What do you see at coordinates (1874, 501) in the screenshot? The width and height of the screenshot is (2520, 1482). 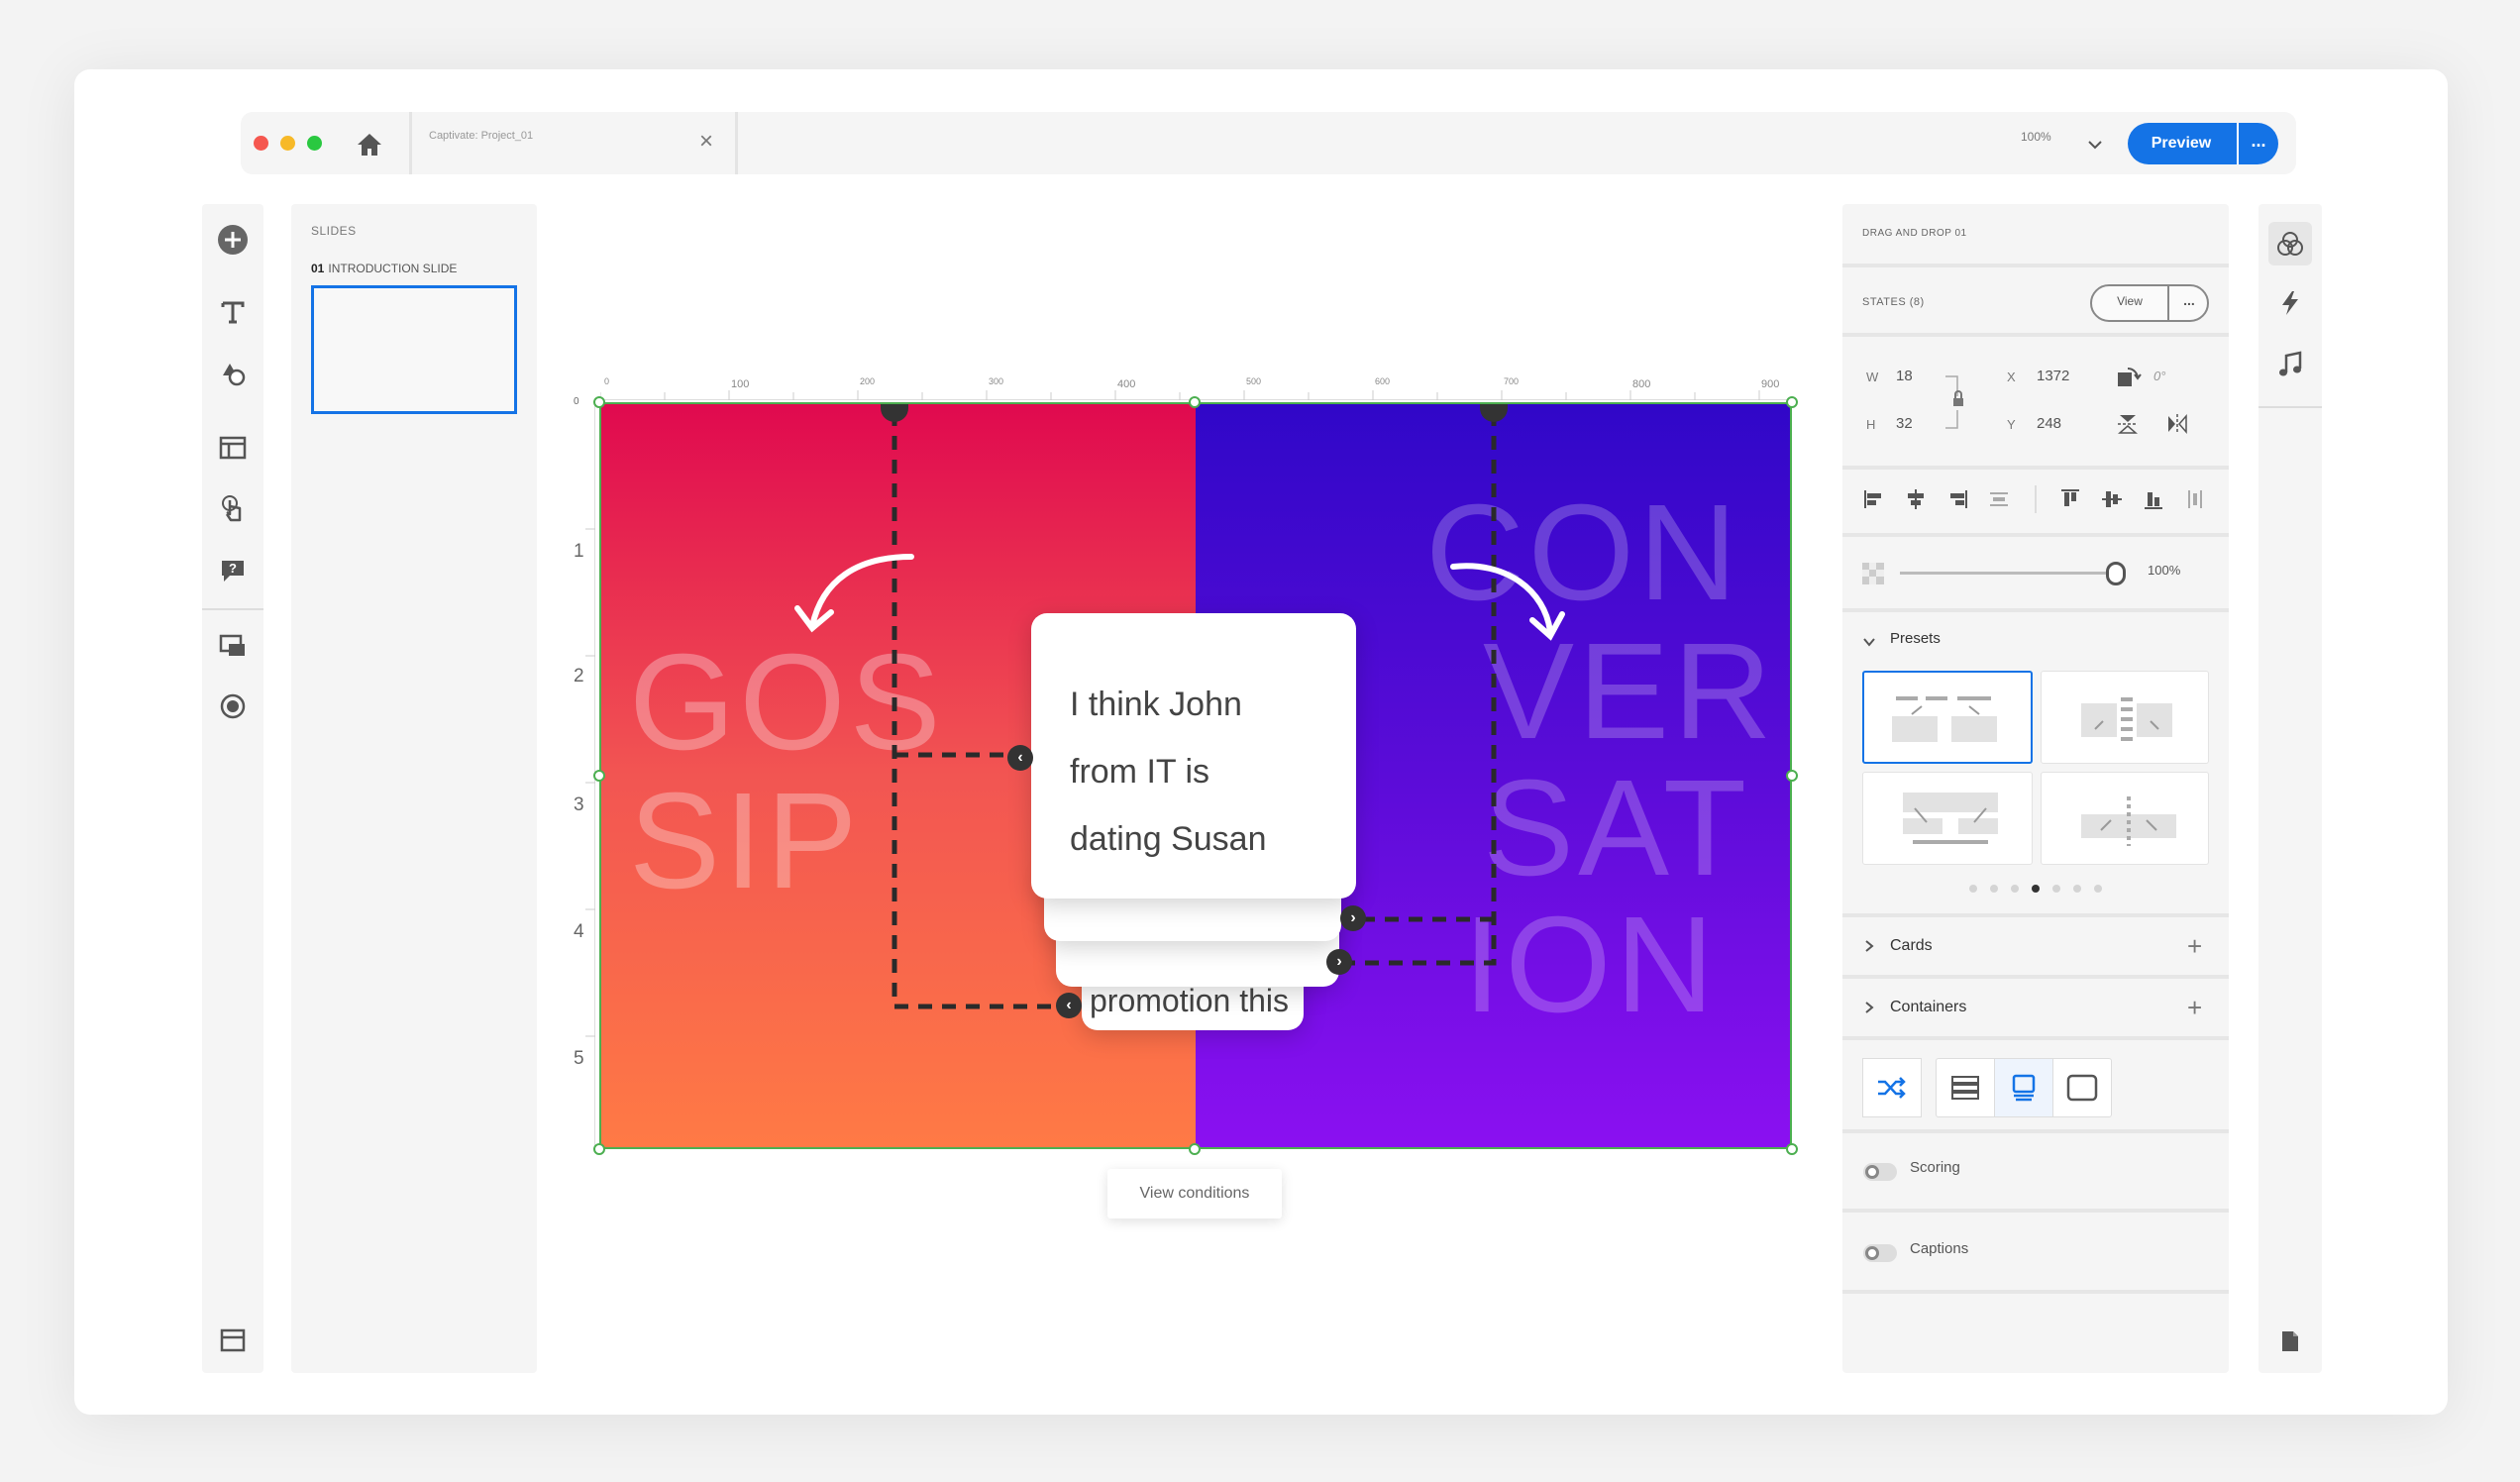 I see `align-left-icon` at bounding box center [1874, 501].